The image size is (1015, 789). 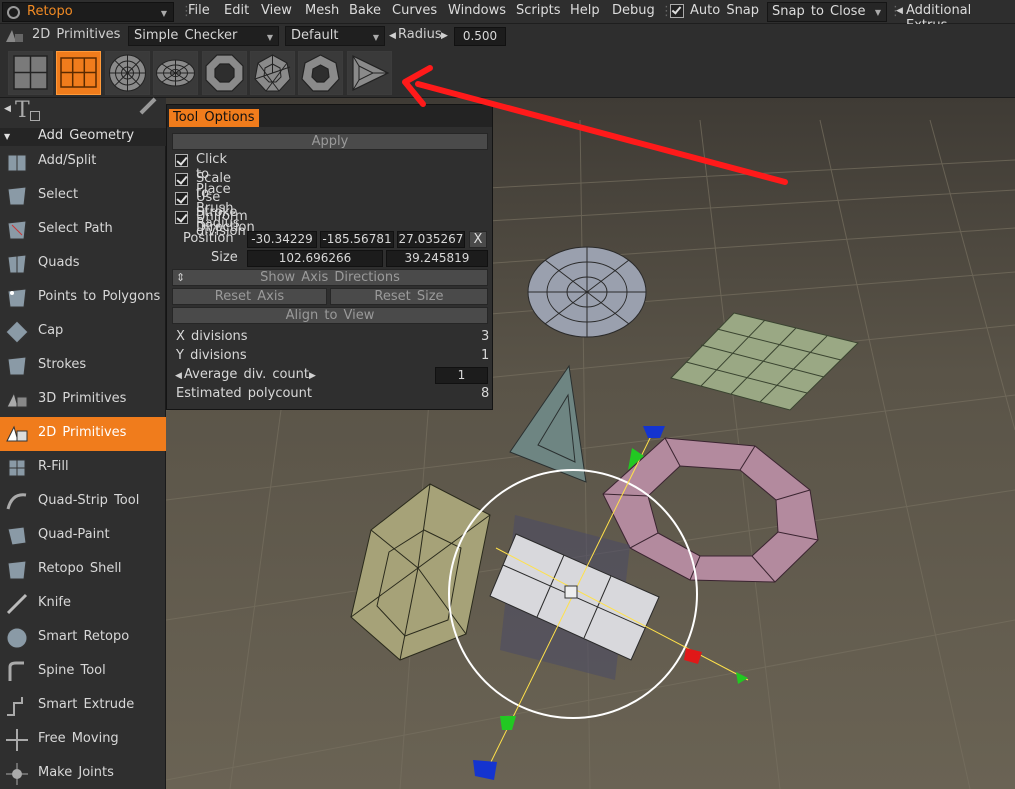 What do you see at coordinates (485, 355) in the screenshot?
I see `y-divisions-value: 1` at bounding box center [485, 355].